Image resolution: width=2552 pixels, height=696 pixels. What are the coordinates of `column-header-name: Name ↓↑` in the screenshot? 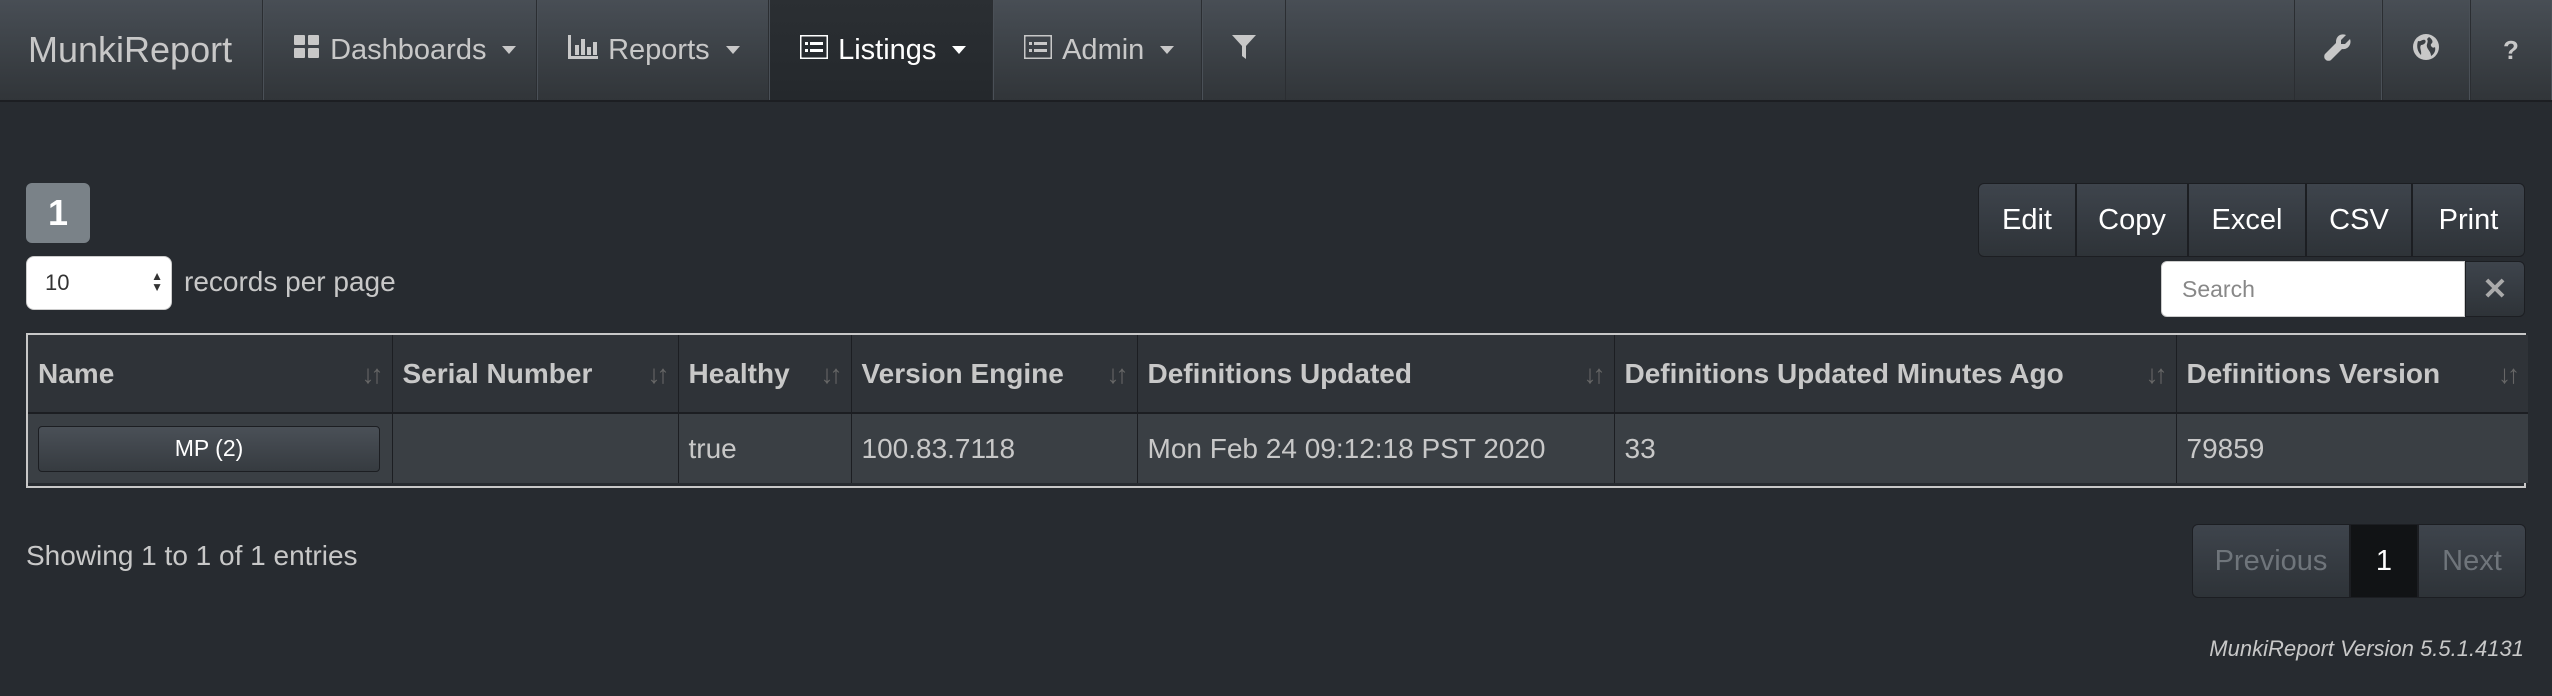 It's located at (210, 374).